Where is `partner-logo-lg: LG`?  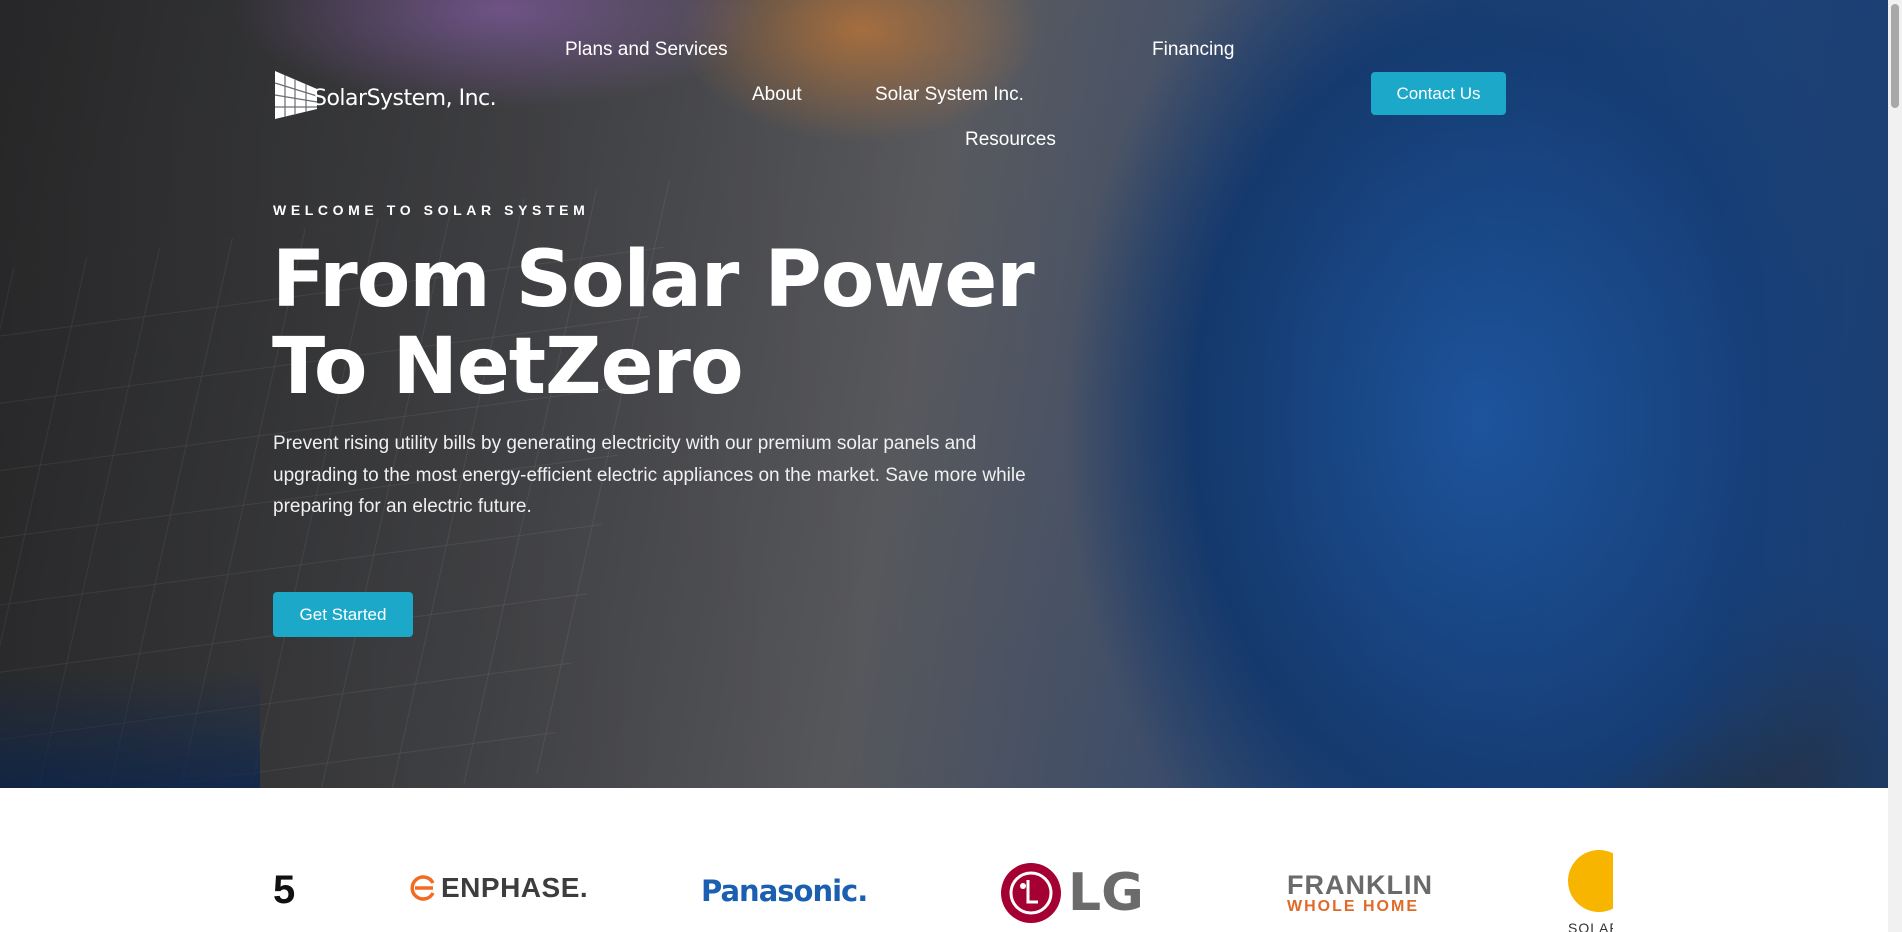
partner-logo-lg: LG is located at coordinates (1072, 893).